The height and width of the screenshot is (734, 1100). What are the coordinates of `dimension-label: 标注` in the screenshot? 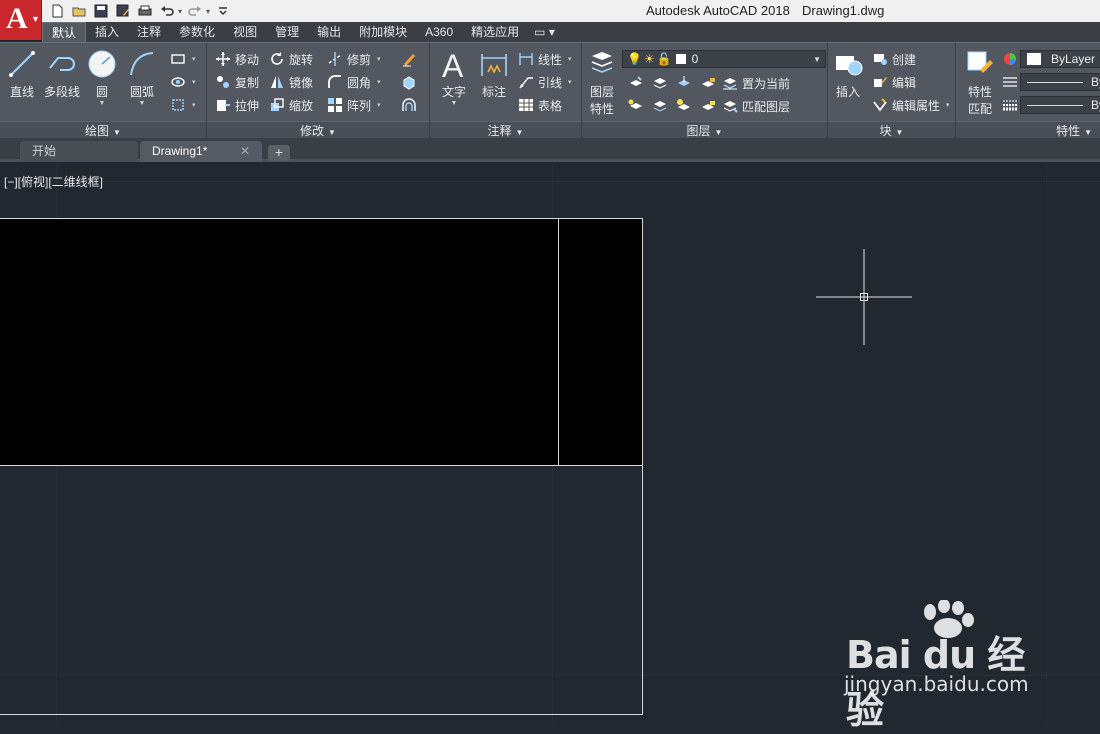 It's located at (493, 92).